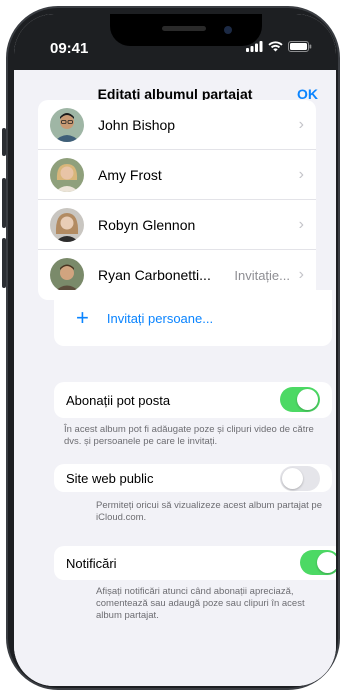  Describe the element at coordinates (300, 46) in the screenshot. I see `battery-icon` at that location.